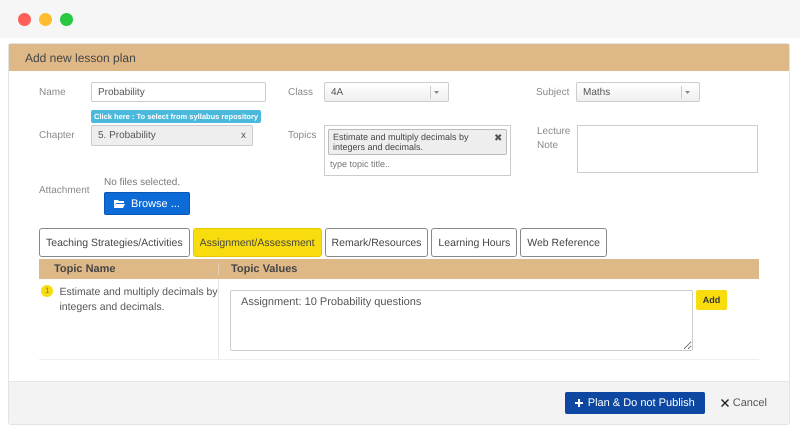  What do you see at coordinates (257, 242) in the screenshot?
I see `tab: Assignment/Assessment` at bounding box center [257, 242].